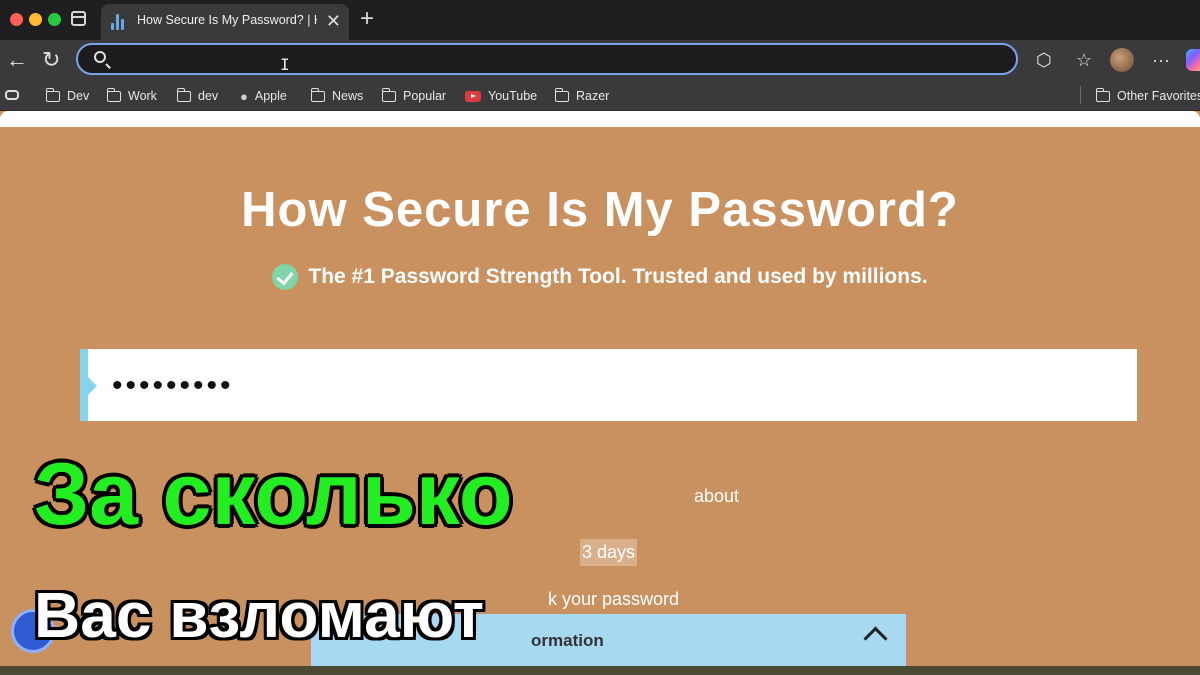 Image resolution: width=1200 pixels, height=675 pixels. What do you see at coordinates (336, 95) in the screenshot?
I see `bookmark-news: News` at bounding box center [336, 95].